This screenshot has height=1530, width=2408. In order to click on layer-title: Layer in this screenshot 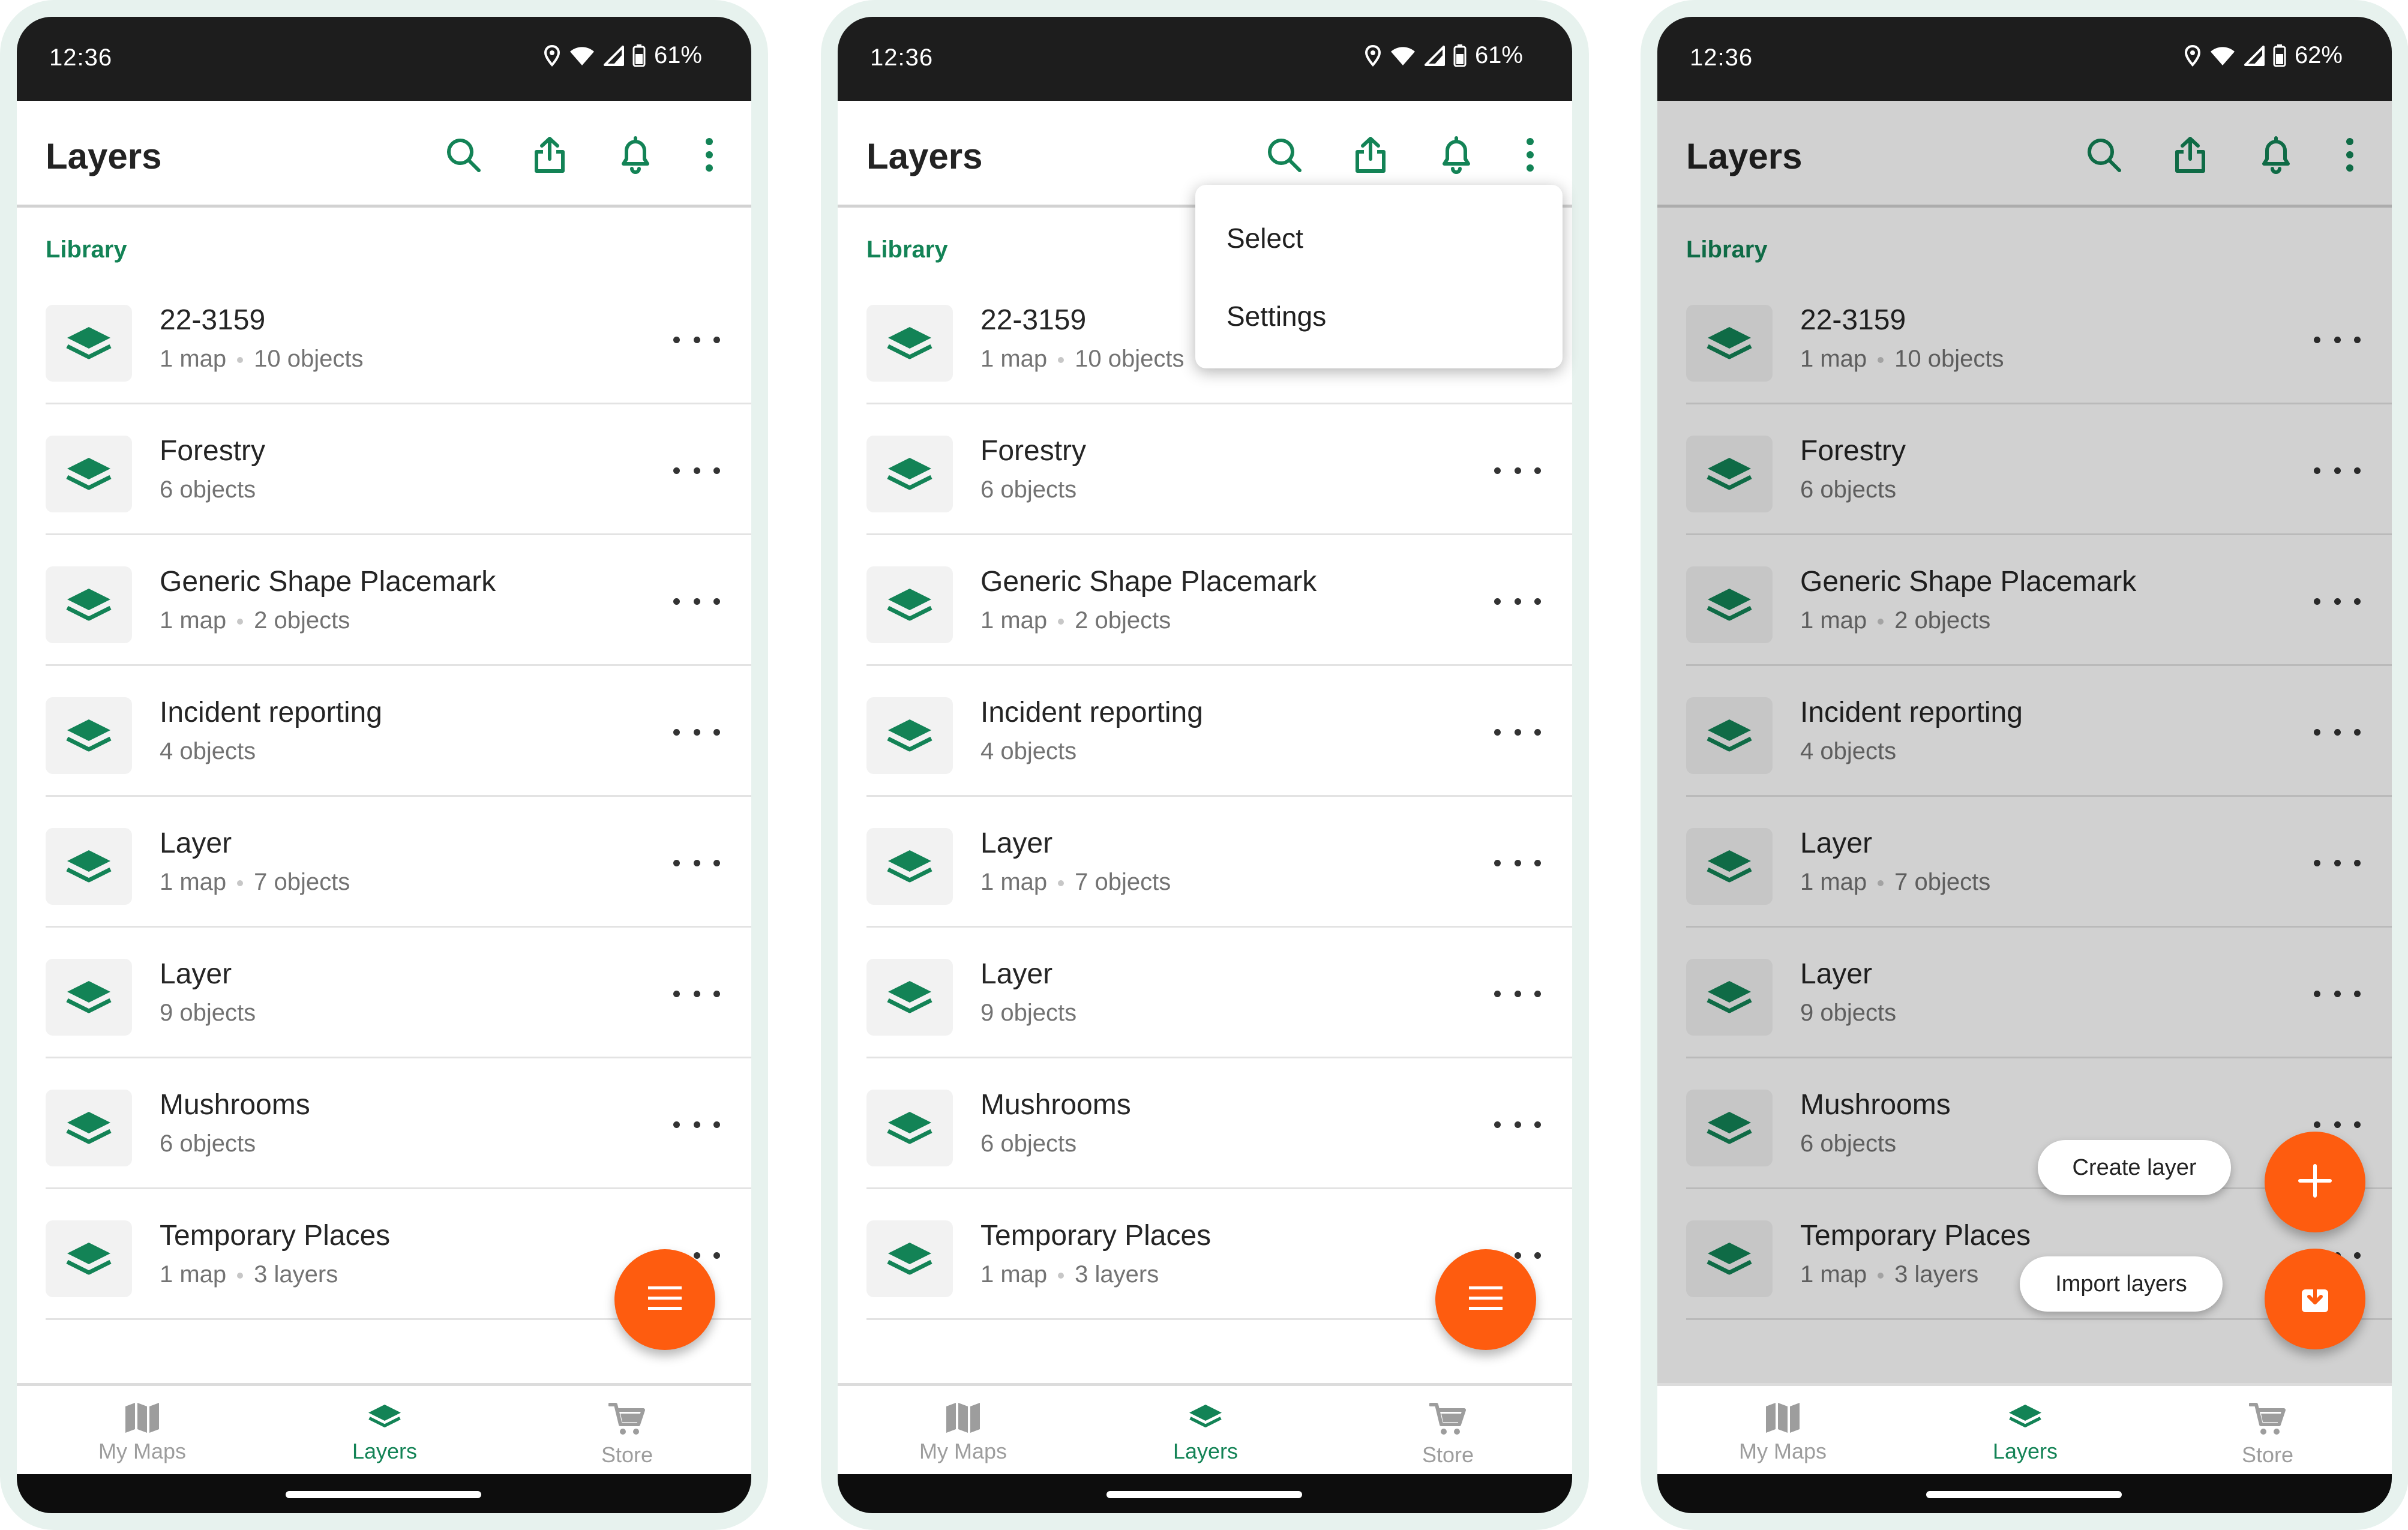, I will do `click(1017, 974)`.